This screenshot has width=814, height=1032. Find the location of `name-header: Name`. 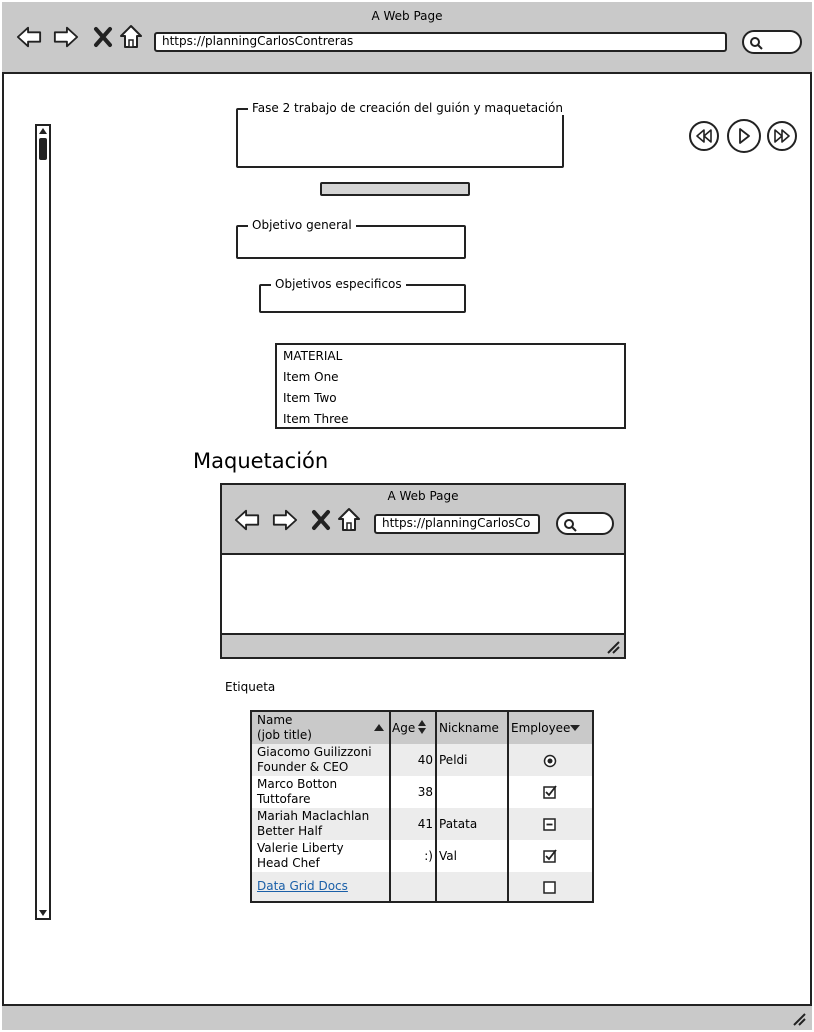

name-header: Name is located at coordinates (274, 720).